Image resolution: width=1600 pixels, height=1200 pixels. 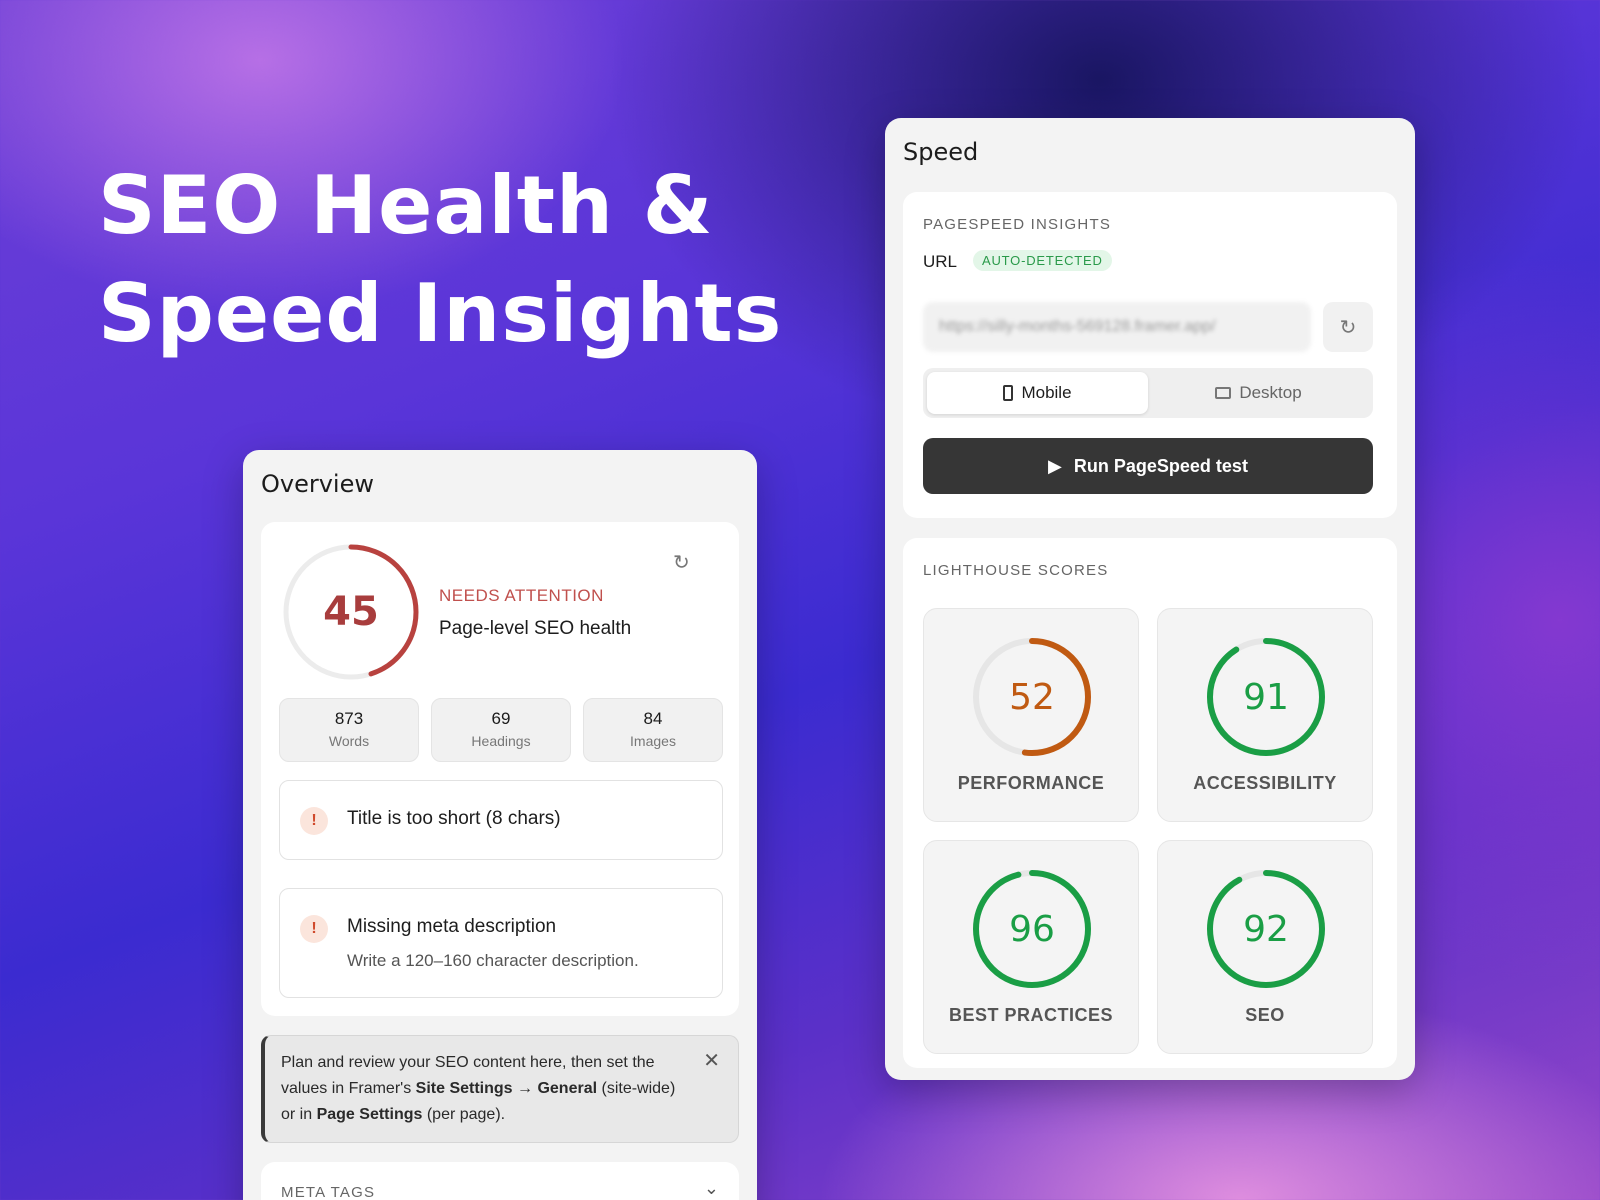 I want to click on overview-title: Overview, so click(x=317, y=484).